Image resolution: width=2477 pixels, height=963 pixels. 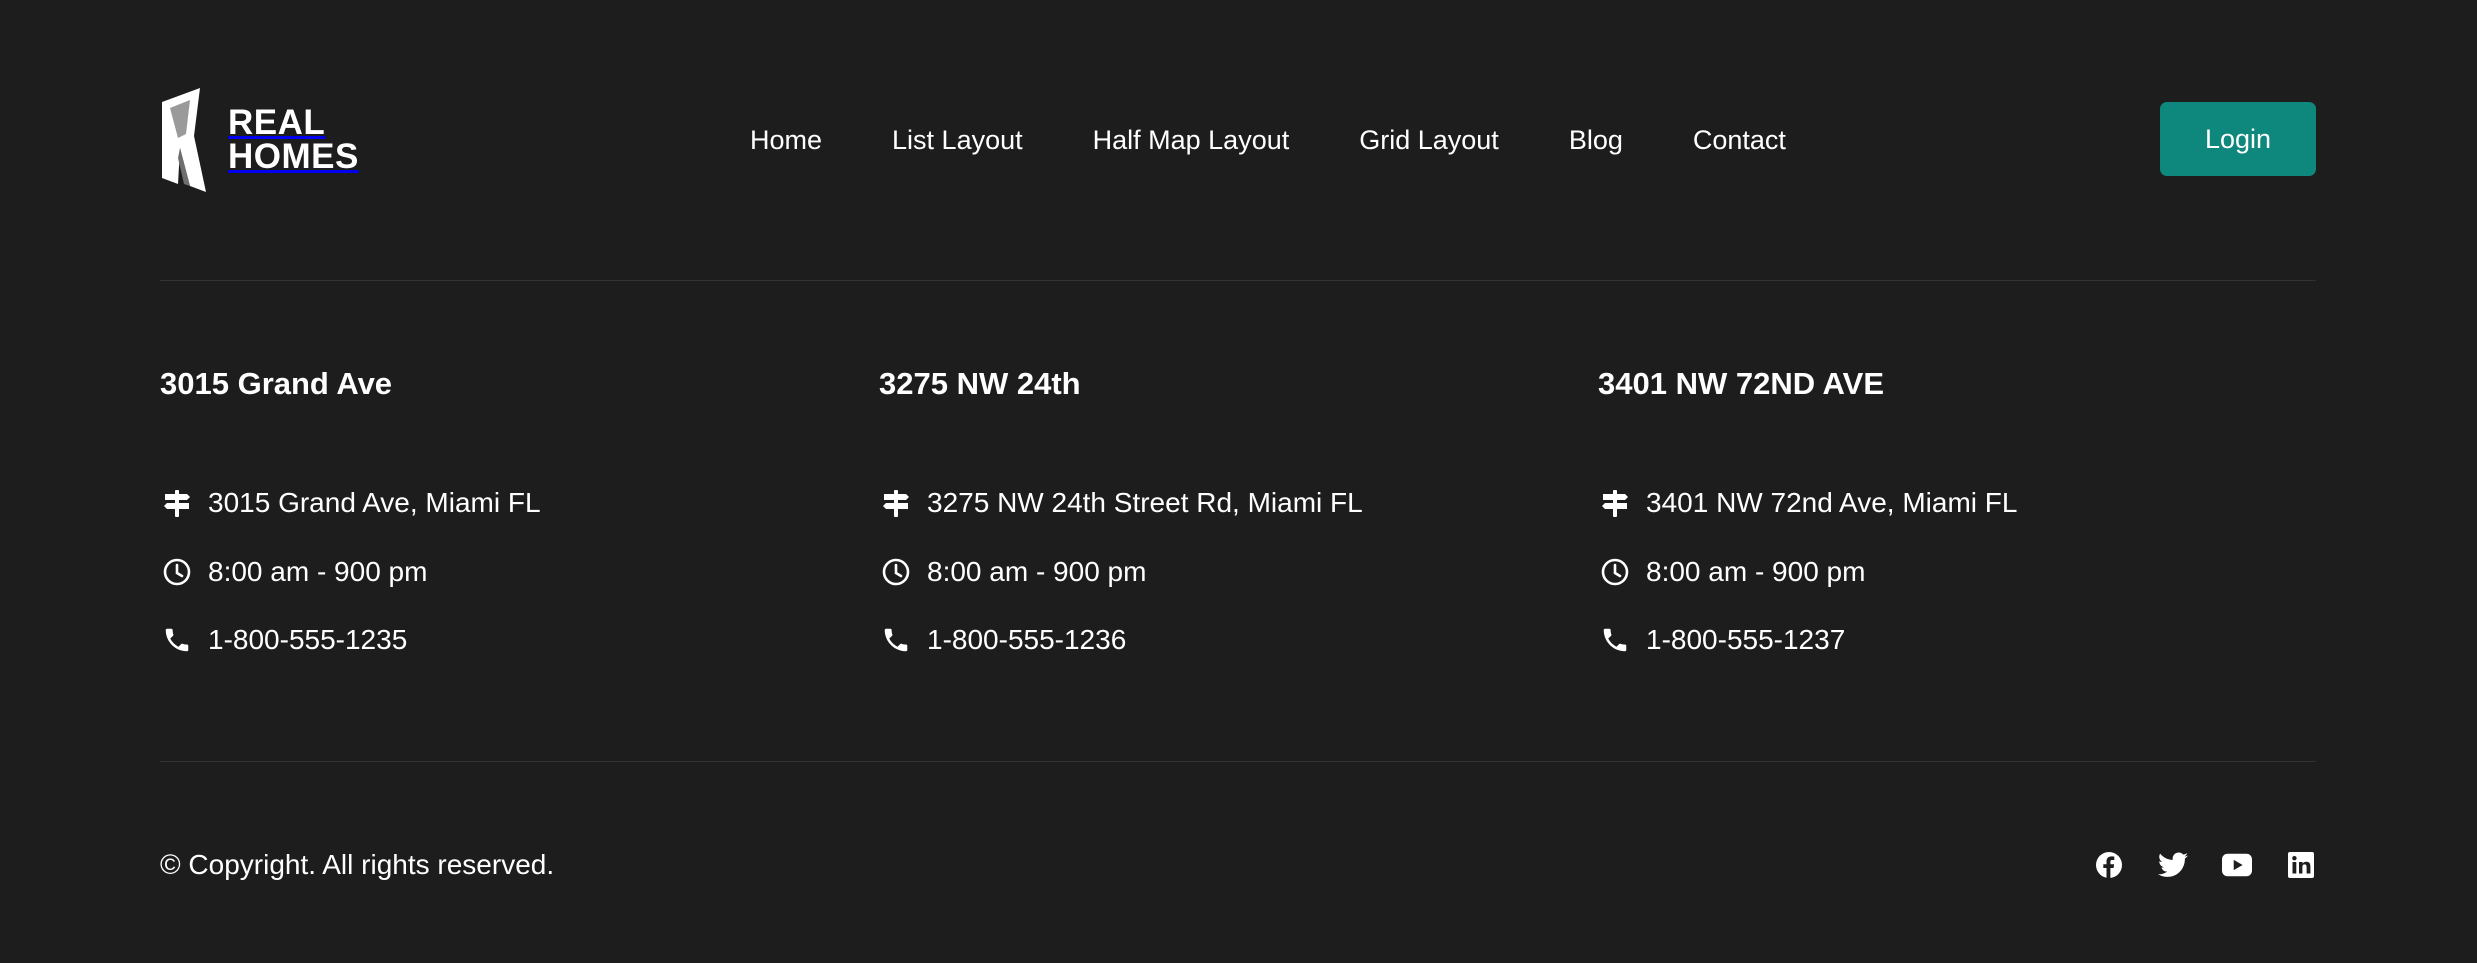 I want to click on location-address: 3275 NW 24th Street Rd, Miami FL, so click(x=1121, y=503).